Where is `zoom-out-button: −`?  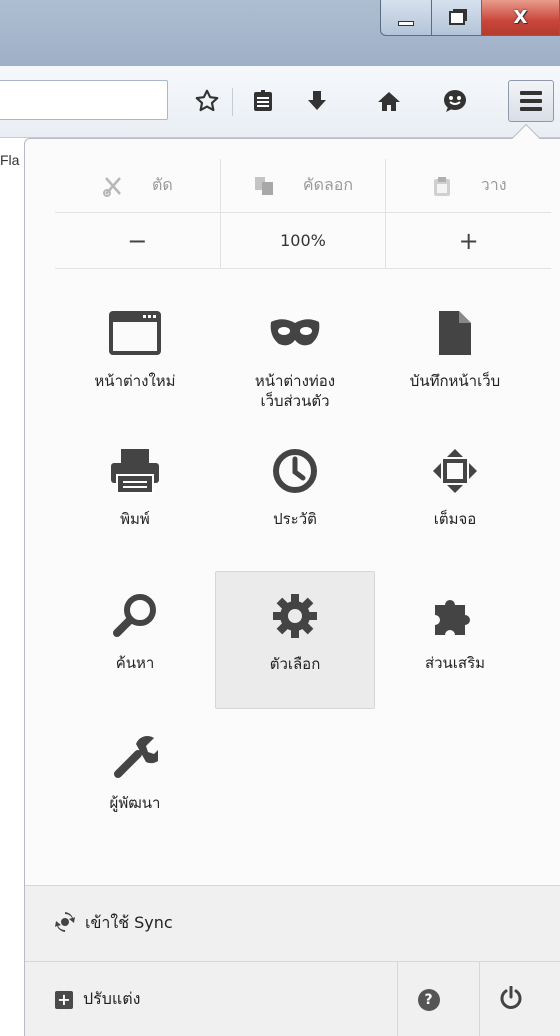 zoom-out-button: − is located at coordinates (137, 240).